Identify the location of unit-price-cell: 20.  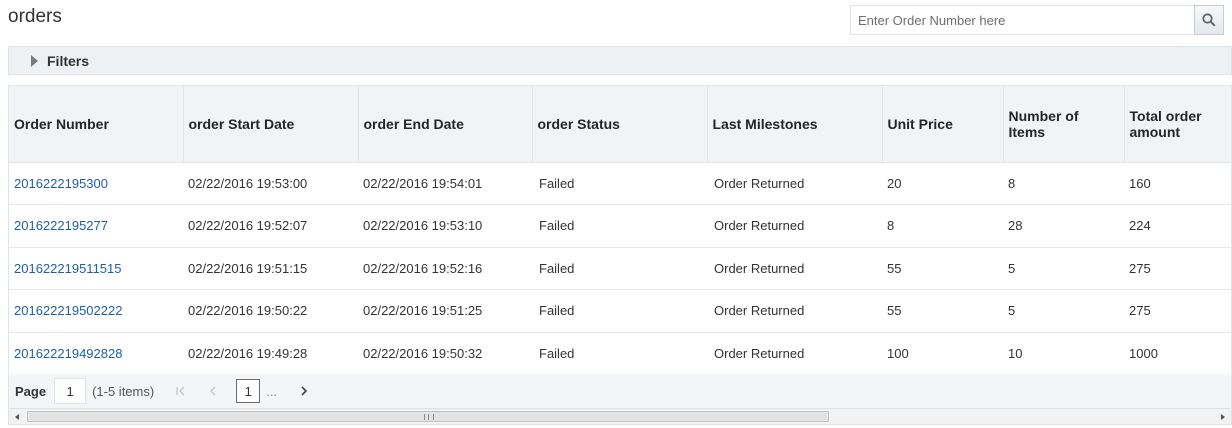
(942, 183).